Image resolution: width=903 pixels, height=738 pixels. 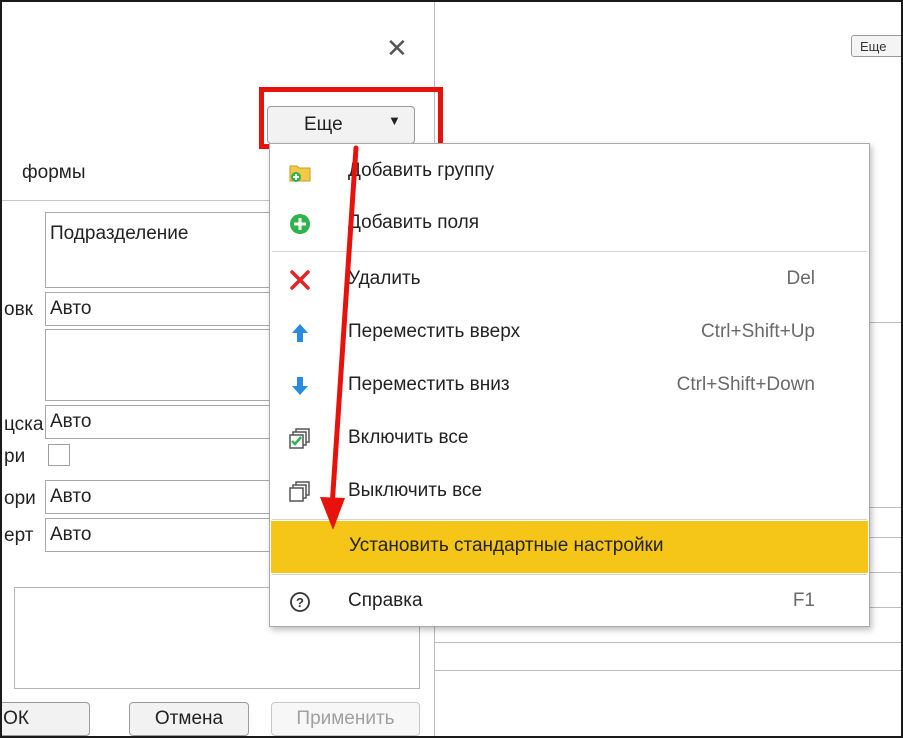 I want to click on menu-item-check-all: Включить все, so click(x=569, y=439).